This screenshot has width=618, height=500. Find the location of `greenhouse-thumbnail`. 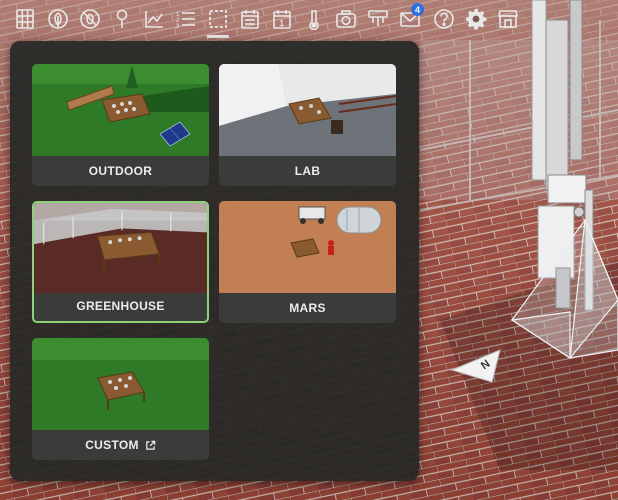

greenhouse-thumbnail is located at coordinates (120, 248).